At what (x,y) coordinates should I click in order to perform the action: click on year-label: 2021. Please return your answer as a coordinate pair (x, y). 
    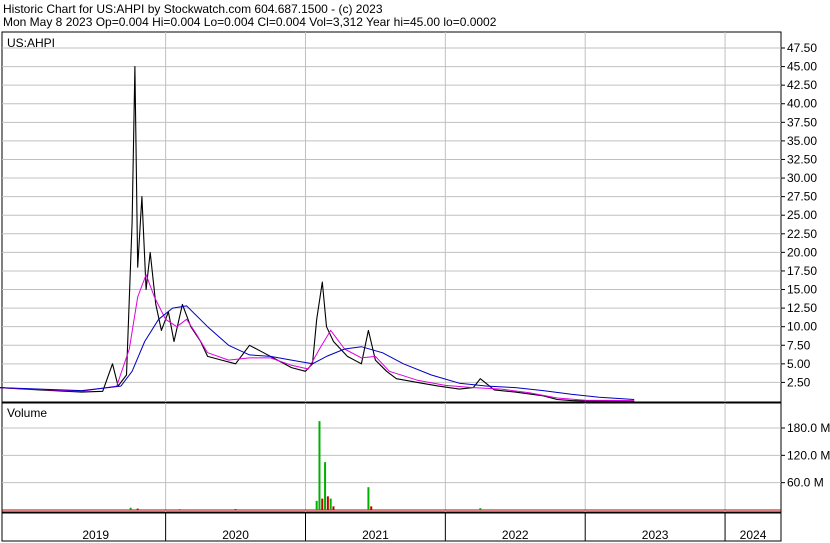
    Looking at the image, I should click on (375, 535).